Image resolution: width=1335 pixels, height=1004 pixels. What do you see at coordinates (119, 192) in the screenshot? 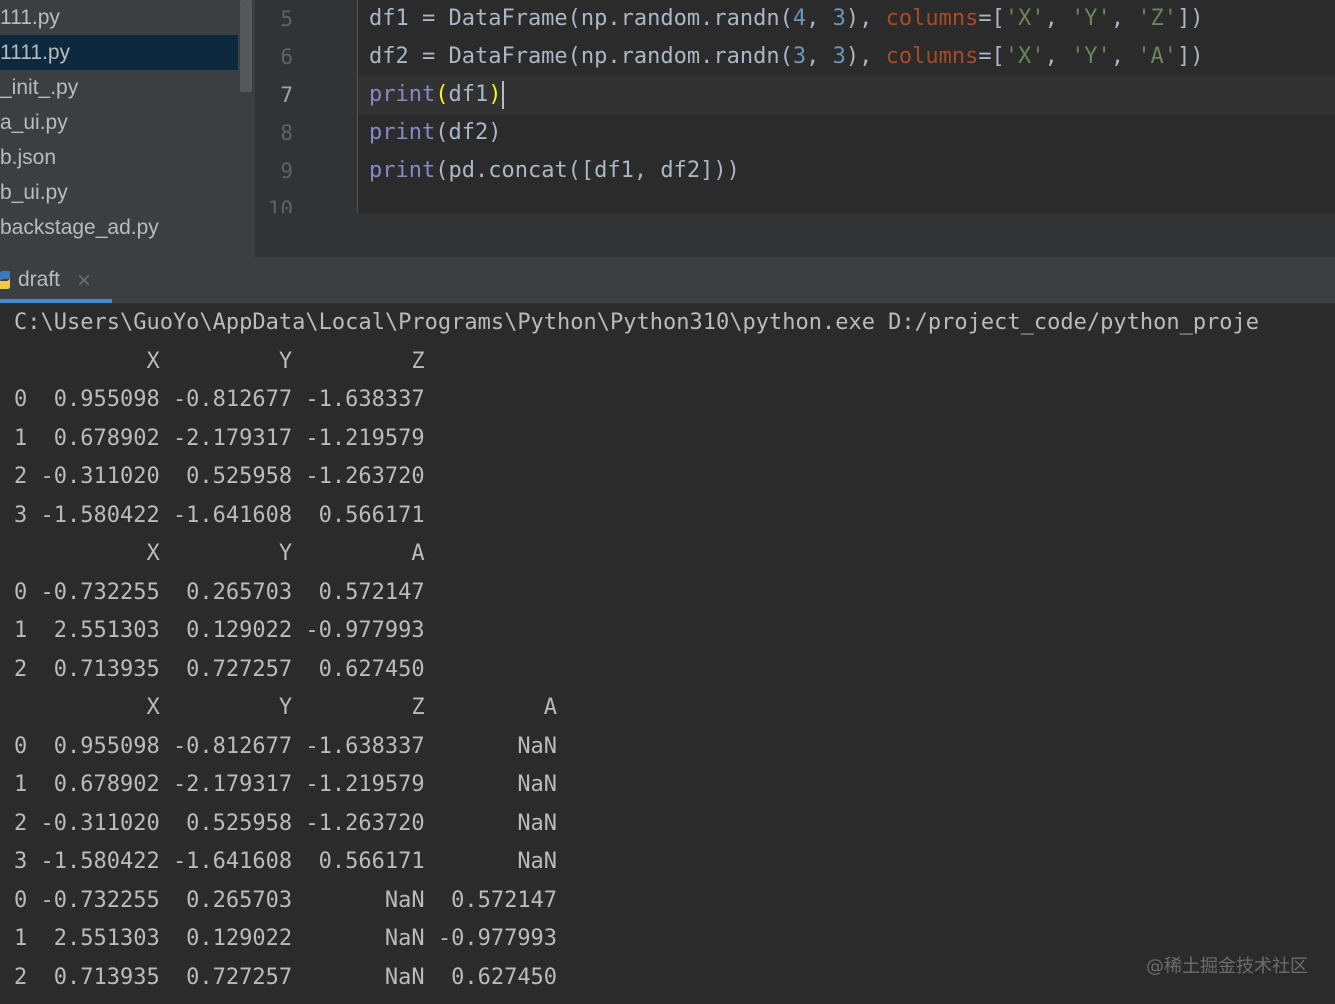
I see `tree-item-b-ui-py: b_ui.py` at bounding box center [119, 192].